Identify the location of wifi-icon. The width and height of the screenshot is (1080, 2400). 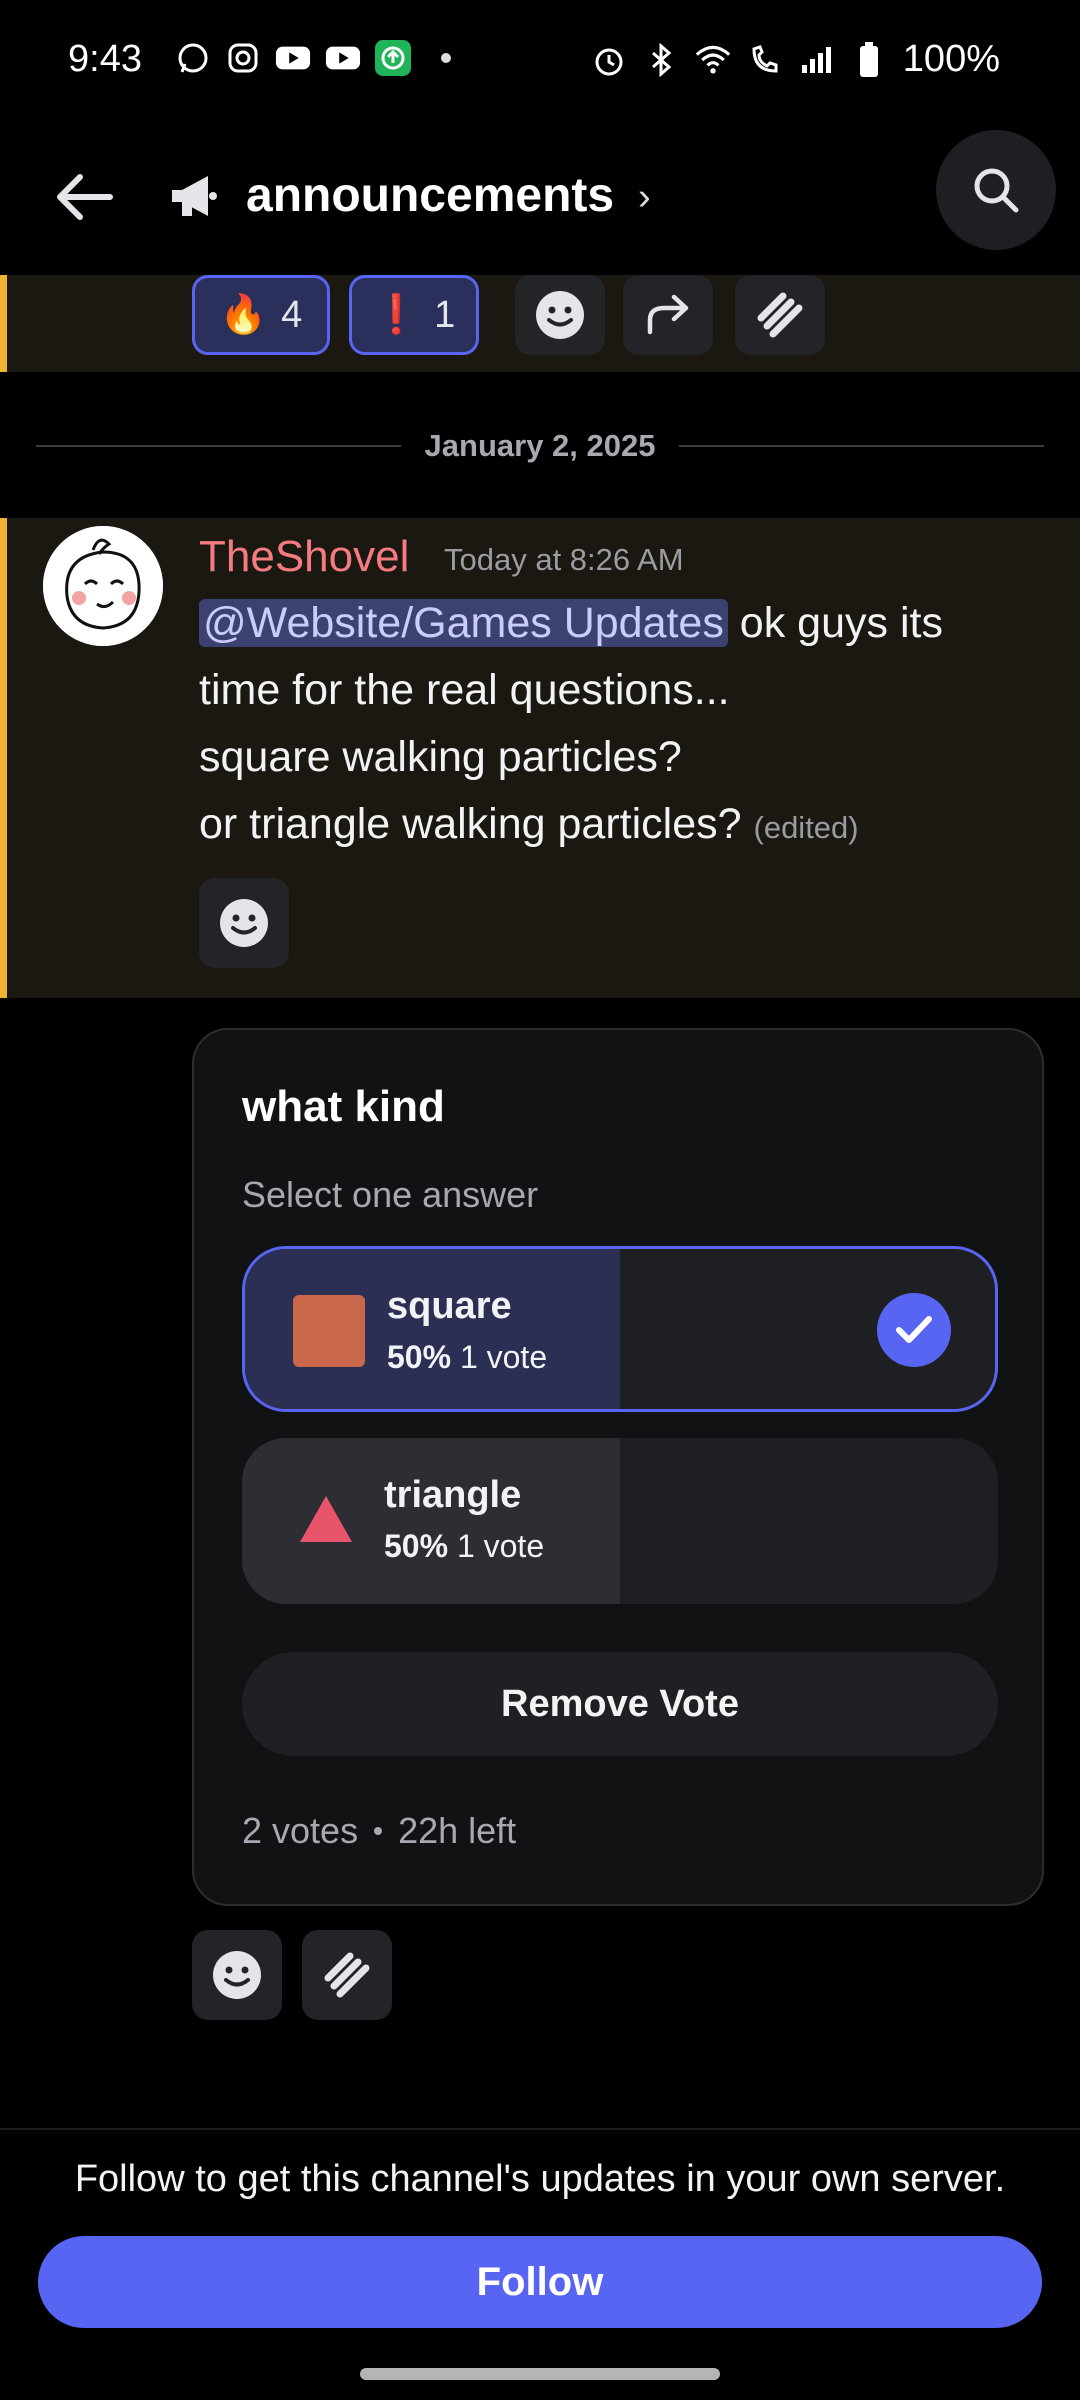
(713, 60).